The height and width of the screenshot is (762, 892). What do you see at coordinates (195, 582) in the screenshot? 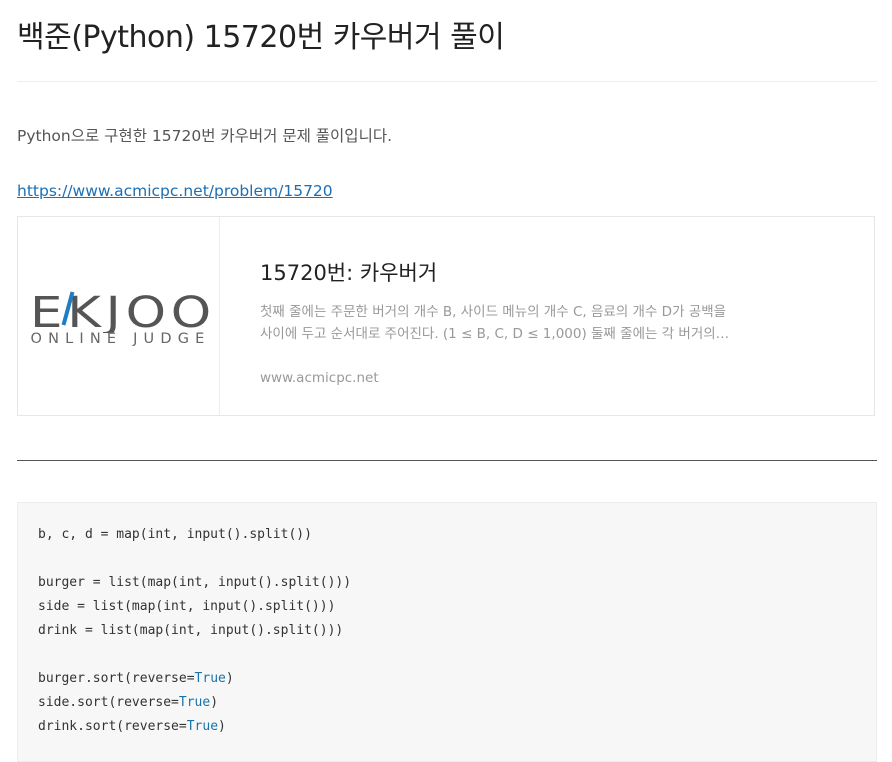
I see `code-line: burger = list(map(int, input().split()))` at bounding box center [195, 582].